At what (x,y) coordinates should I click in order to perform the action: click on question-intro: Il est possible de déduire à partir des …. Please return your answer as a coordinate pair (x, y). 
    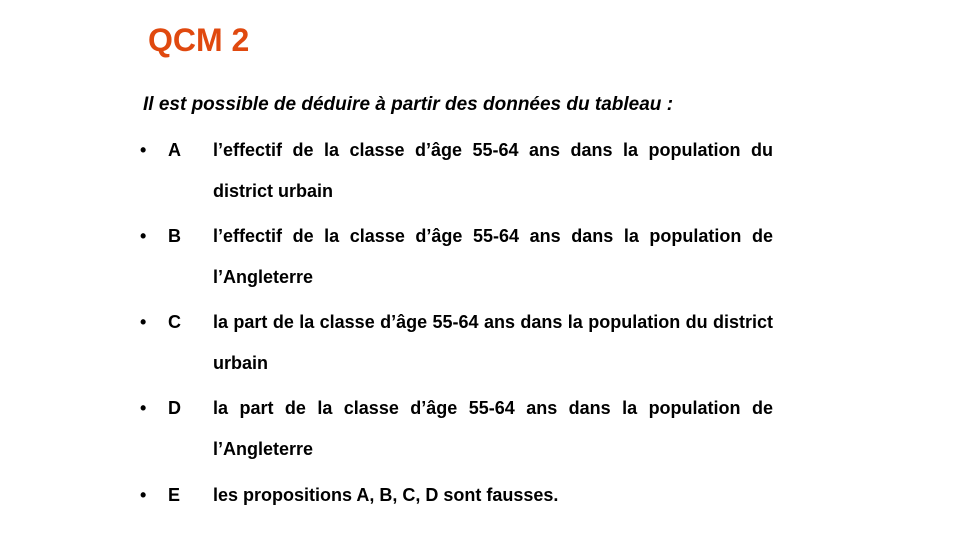
    Looking at the image, I should click on (408, 104).